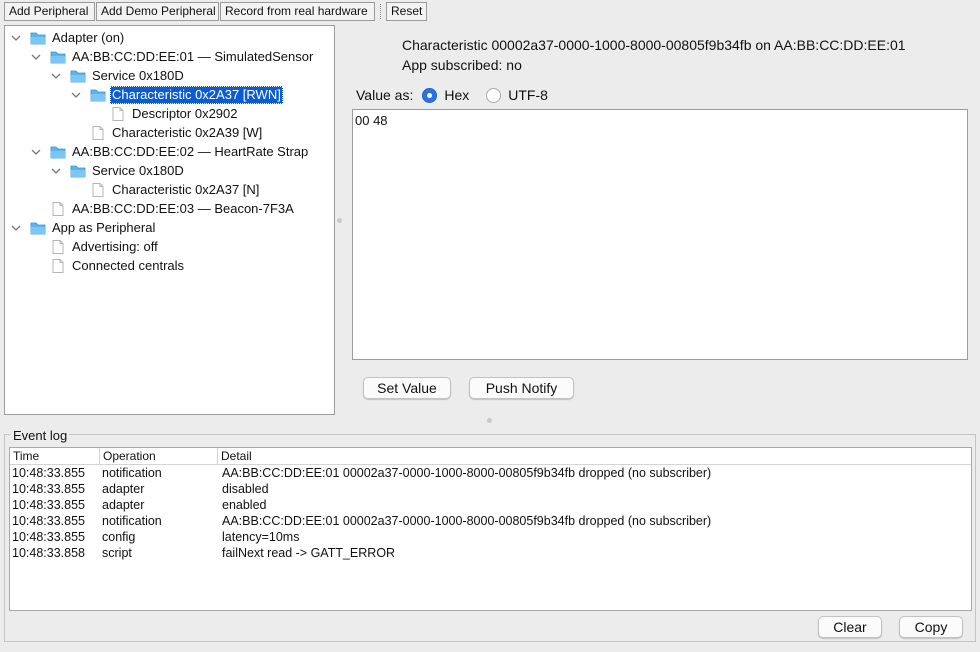  What do you see at coordinates (244, 505) in the screenshot?
I see `cell-detail: enabled` at bounding box center [244, 505].